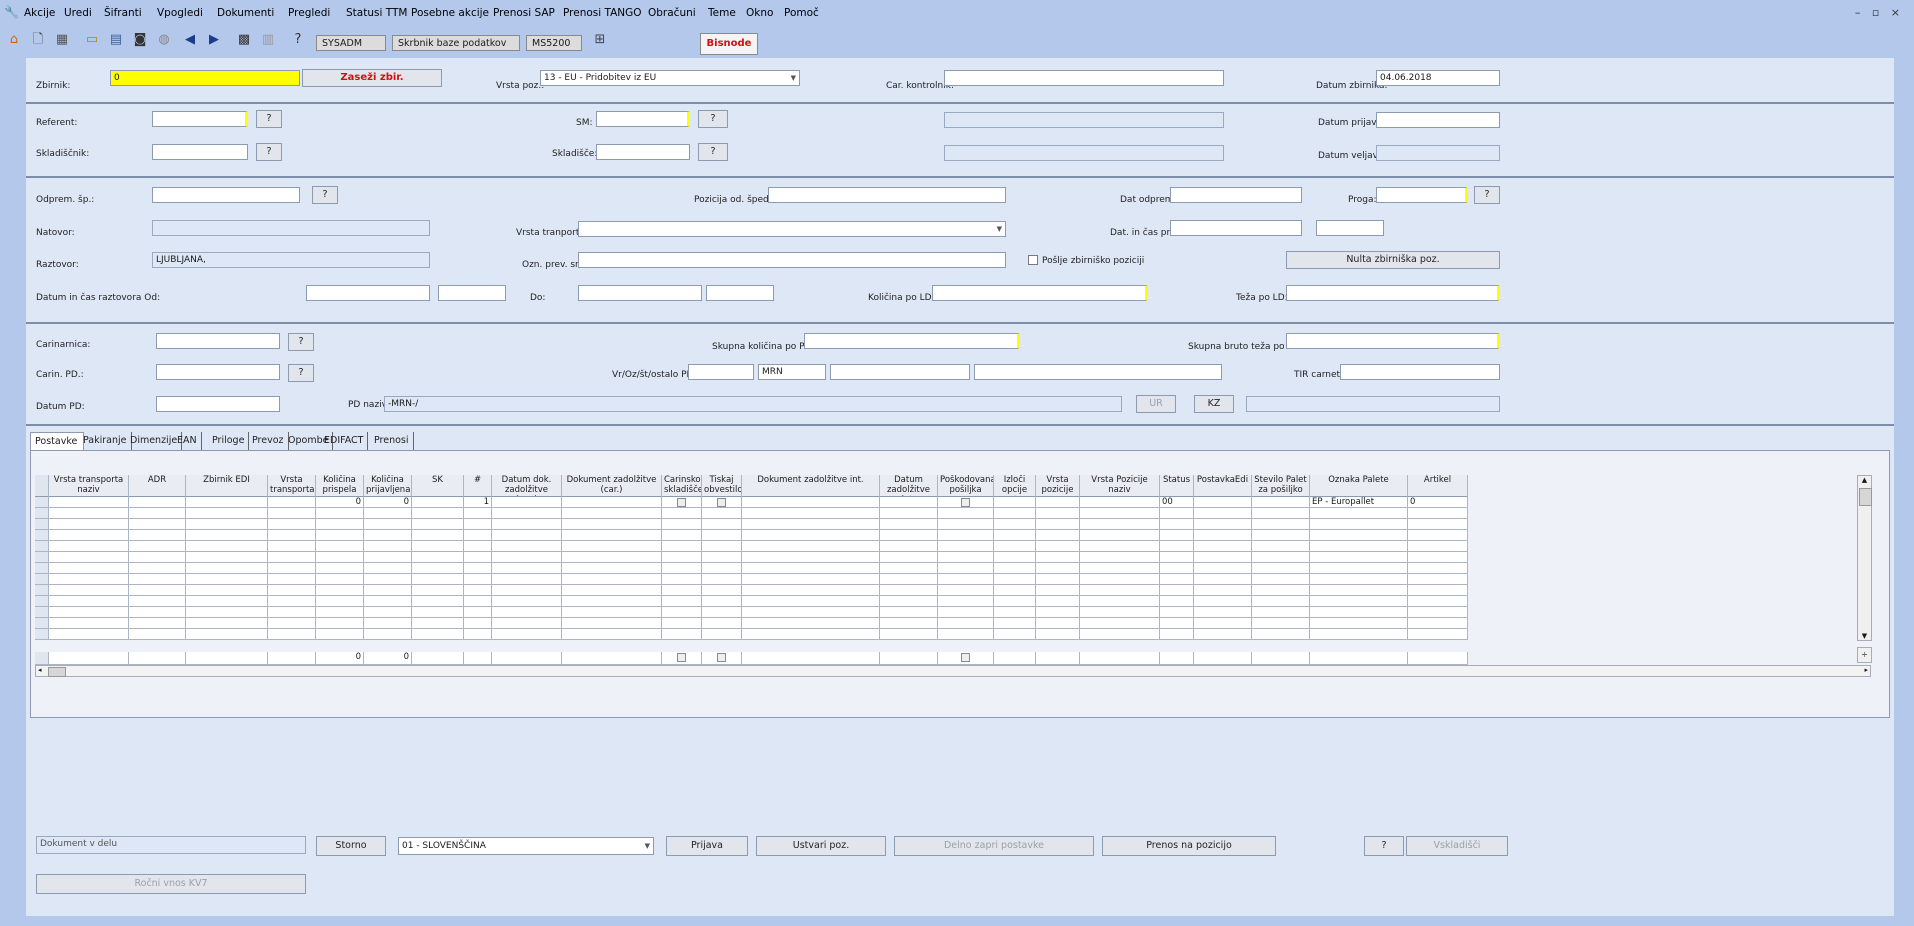 Image resolution: width=1914 pixels, height=926 pixels. Describe the element at coordinates (116, 40) in the screenshot. I see `grid-icon: ▤` at that location.